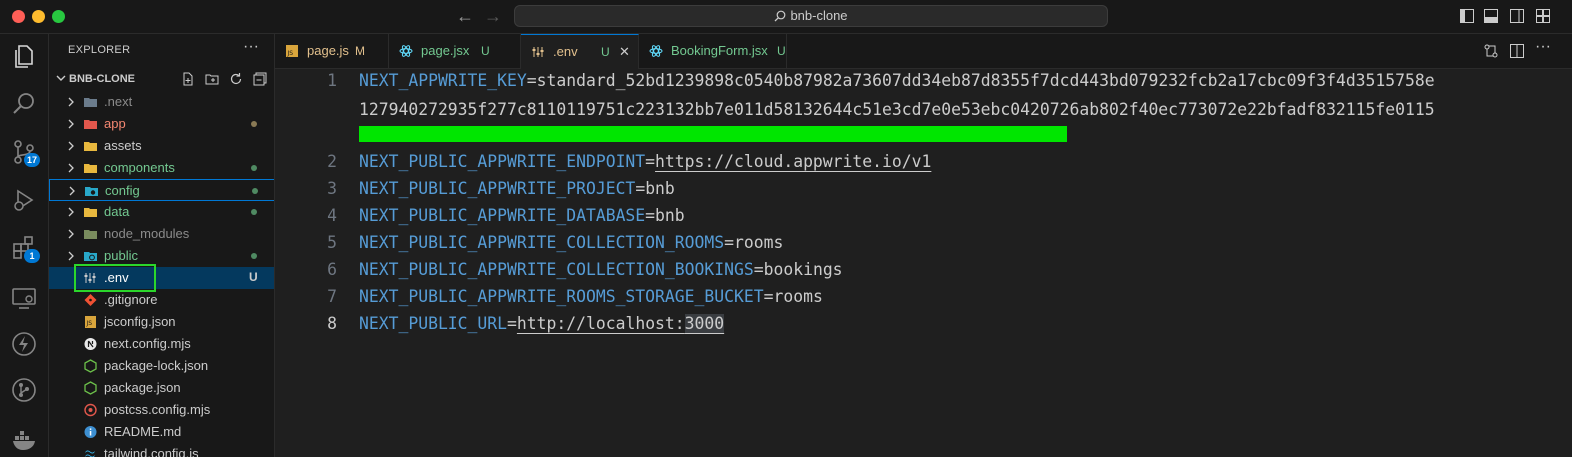 The image size is (1572, 457). I want to click on tab-status: U, so click(485, 51).